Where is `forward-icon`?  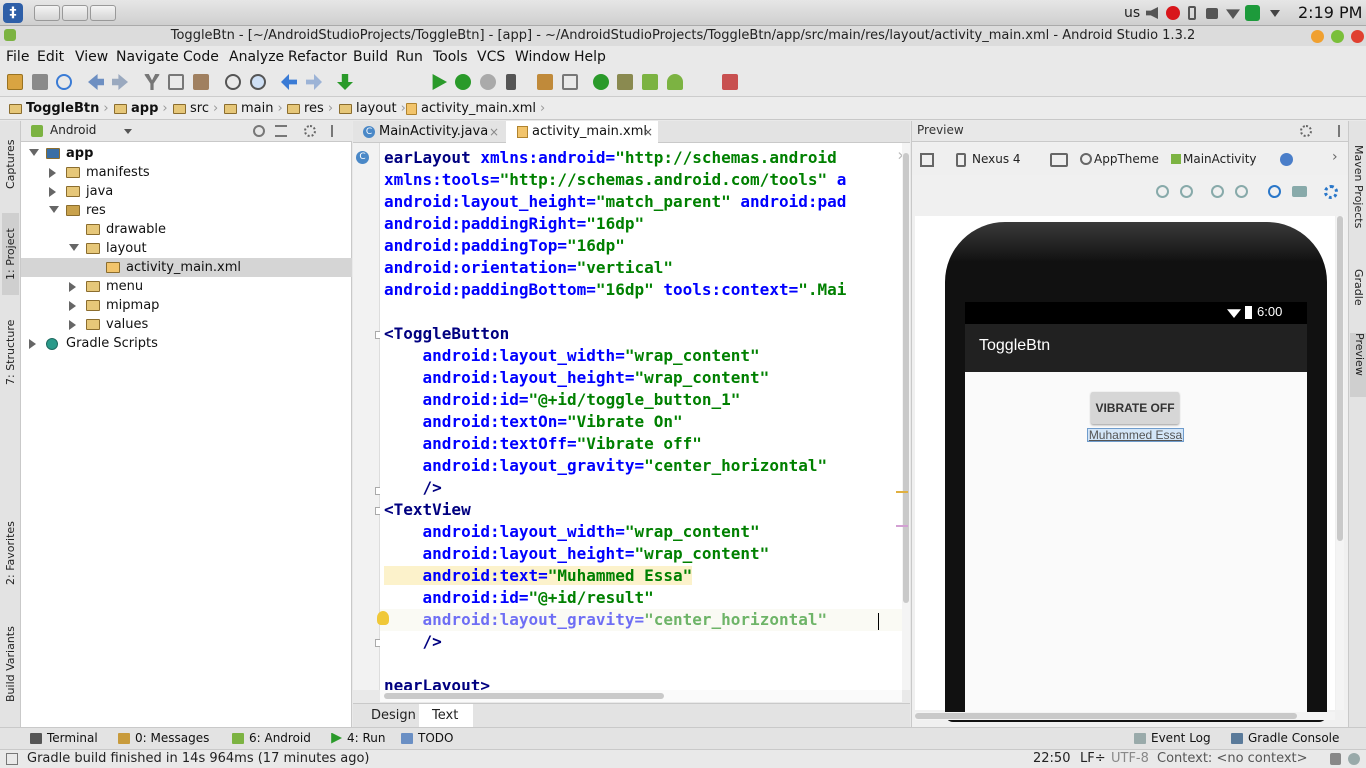 forward-icon is located at coordinates (314, 82).